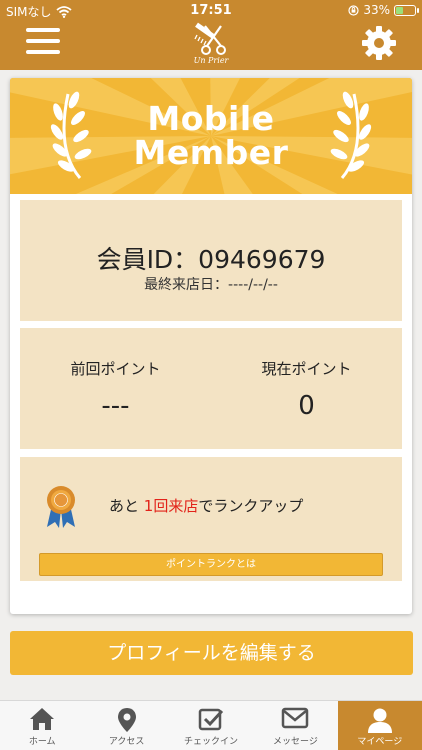  Describe the element at coordinates (171, 506) in the screenshot. I see `visits-remaining: 1回来店` at that location.